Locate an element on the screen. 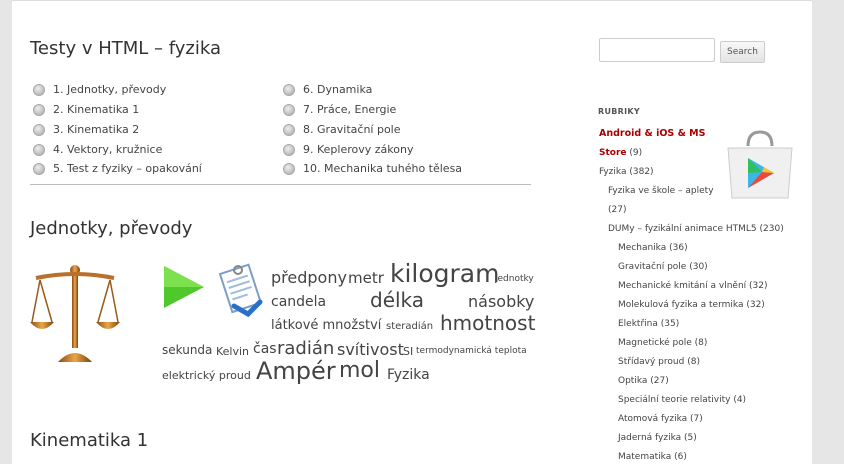  test-link-4: 4. Vektory, kružnice is located at coordinates (97, 151).